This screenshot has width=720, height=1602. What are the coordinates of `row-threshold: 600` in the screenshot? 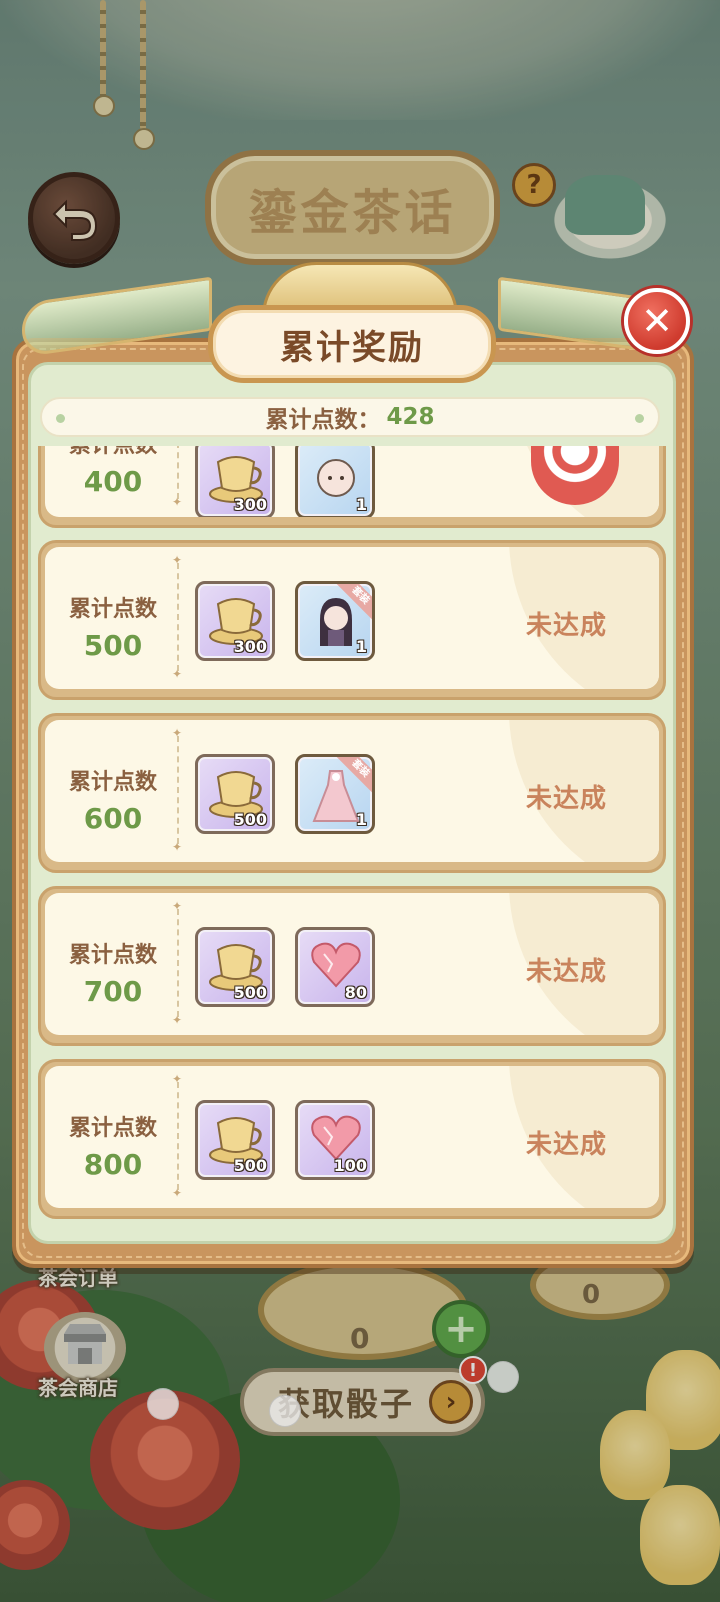 It's located at (113, 818).